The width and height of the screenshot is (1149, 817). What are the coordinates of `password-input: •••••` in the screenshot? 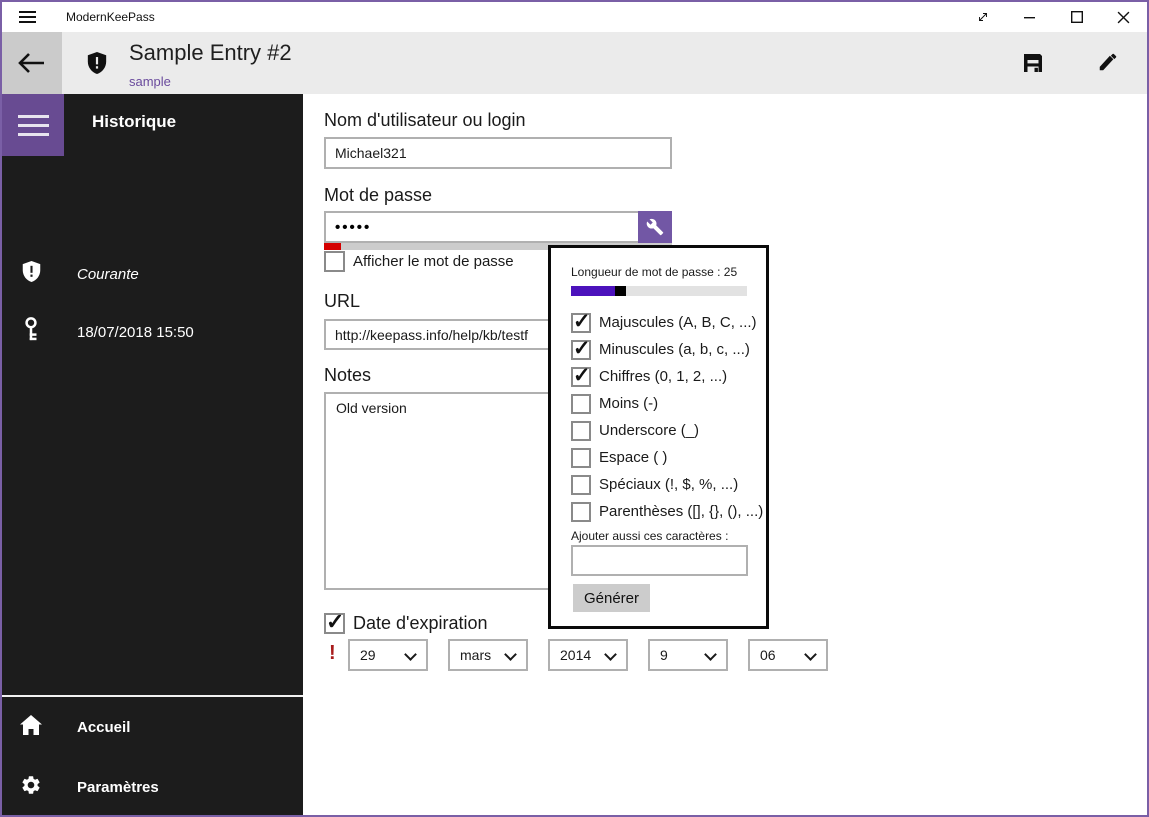 It's located at (481, 227).